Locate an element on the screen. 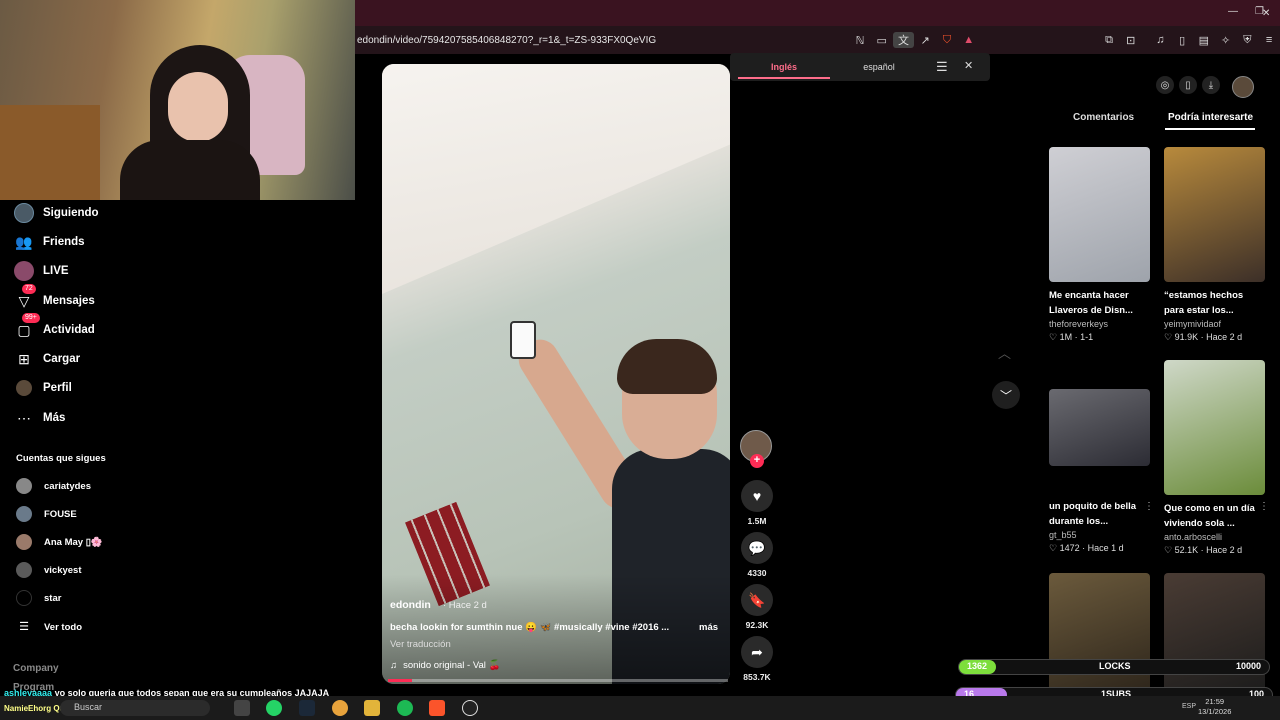 The image size is (1280, 720). share-action: ➦ 853.7K is located at coordinates (757, 659).